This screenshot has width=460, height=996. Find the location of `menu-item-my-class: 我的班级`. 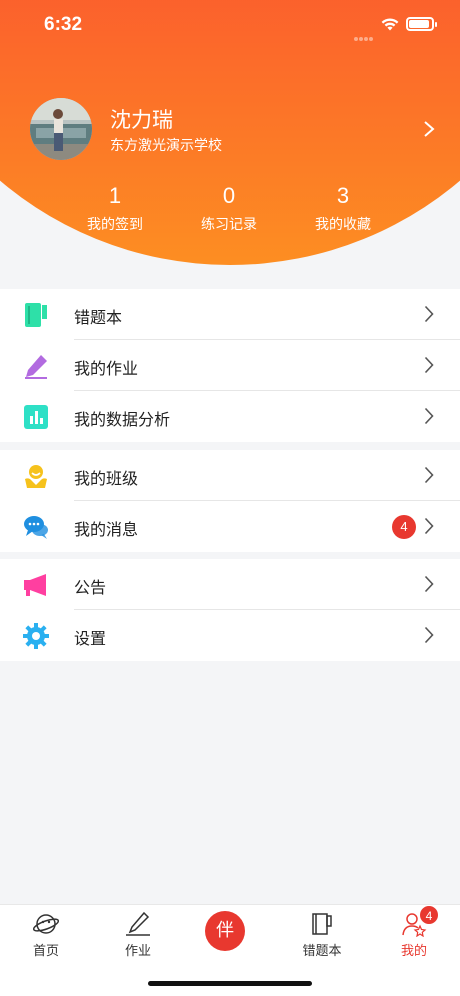

menu-item-my-class: 我的班级 is located at coordinates (230, 475).